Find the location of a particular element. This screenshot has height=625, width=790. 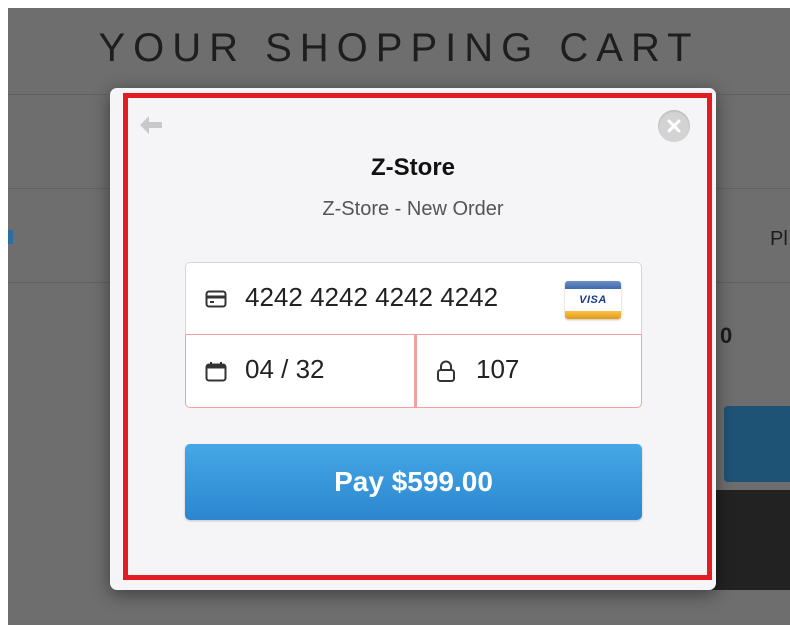

card-form: 4242 4242 4242 4242 VISA 04 / 32 107 is located at coordinates (413, 335).